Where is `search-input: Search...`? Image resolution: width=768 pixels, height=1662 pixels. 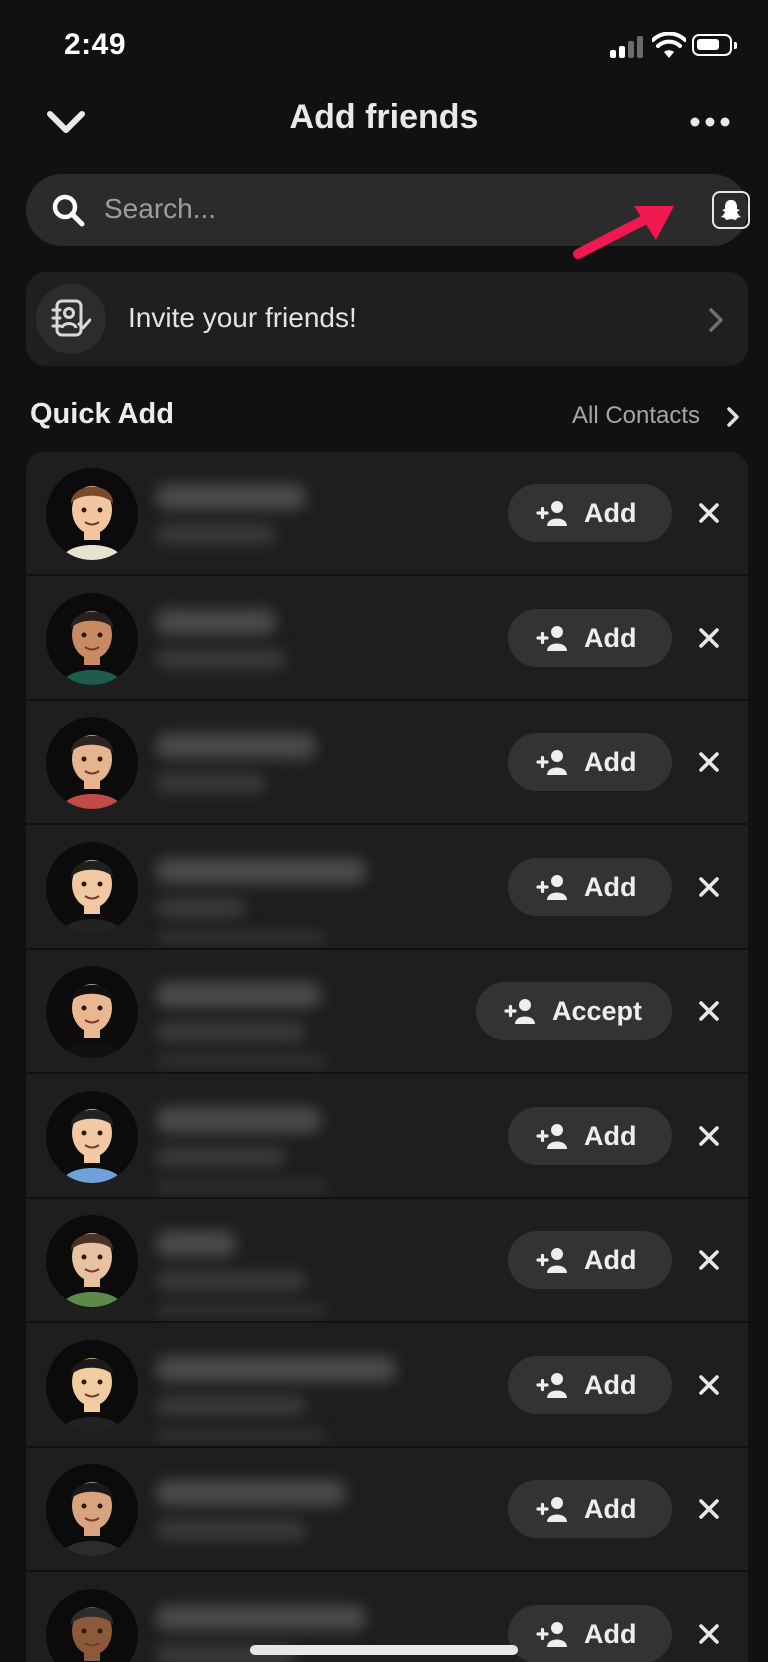
search-input: Search... is located at coordinates (160, 209).